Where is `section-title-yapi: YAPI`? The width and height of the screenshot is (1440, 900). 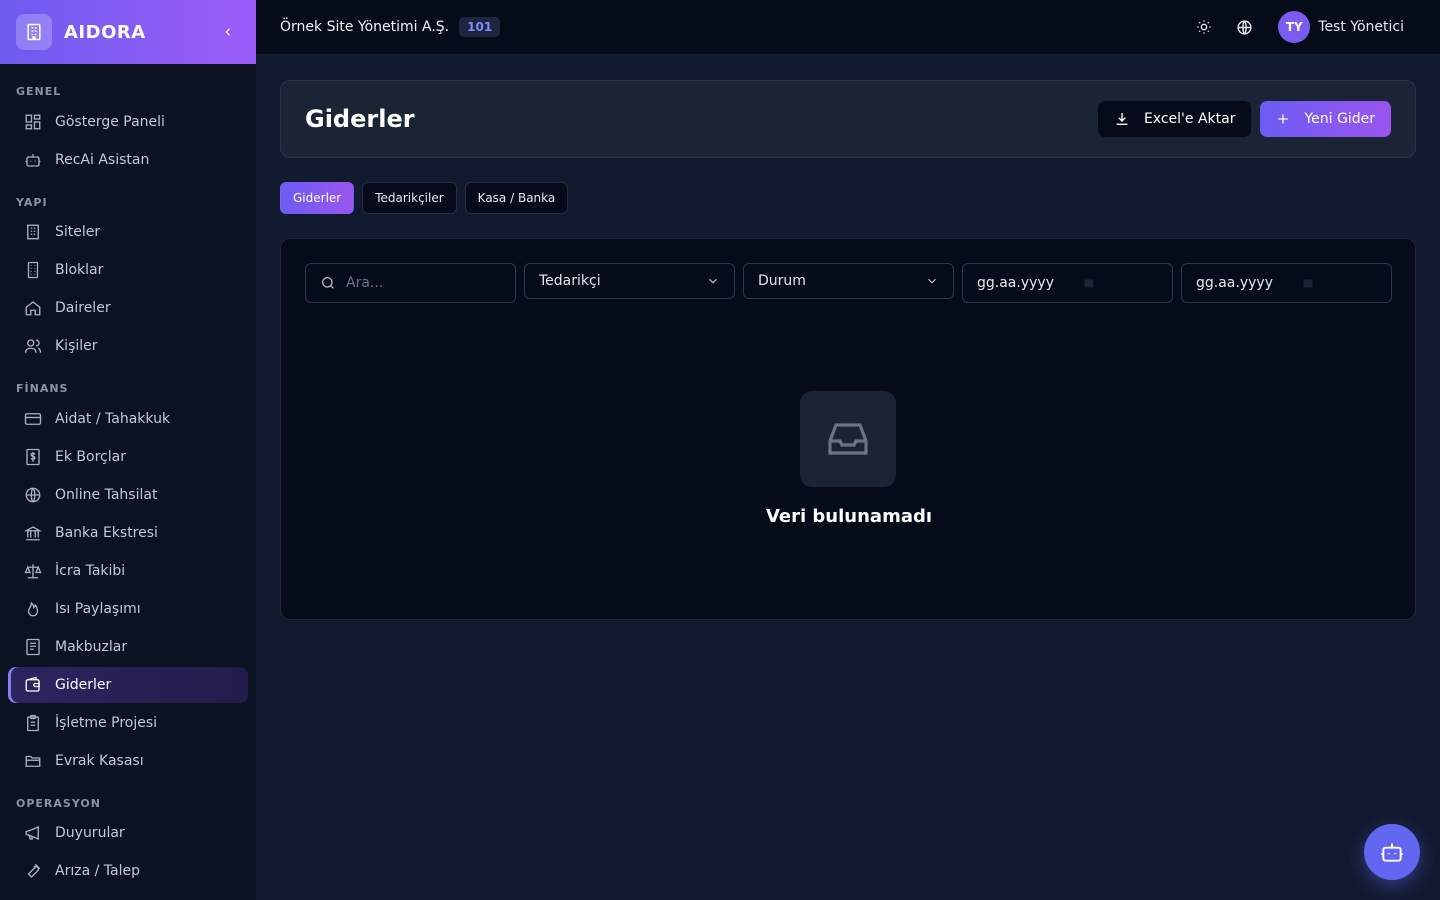
section-title-yapi: YAPI is located at coordinates (32, 202).